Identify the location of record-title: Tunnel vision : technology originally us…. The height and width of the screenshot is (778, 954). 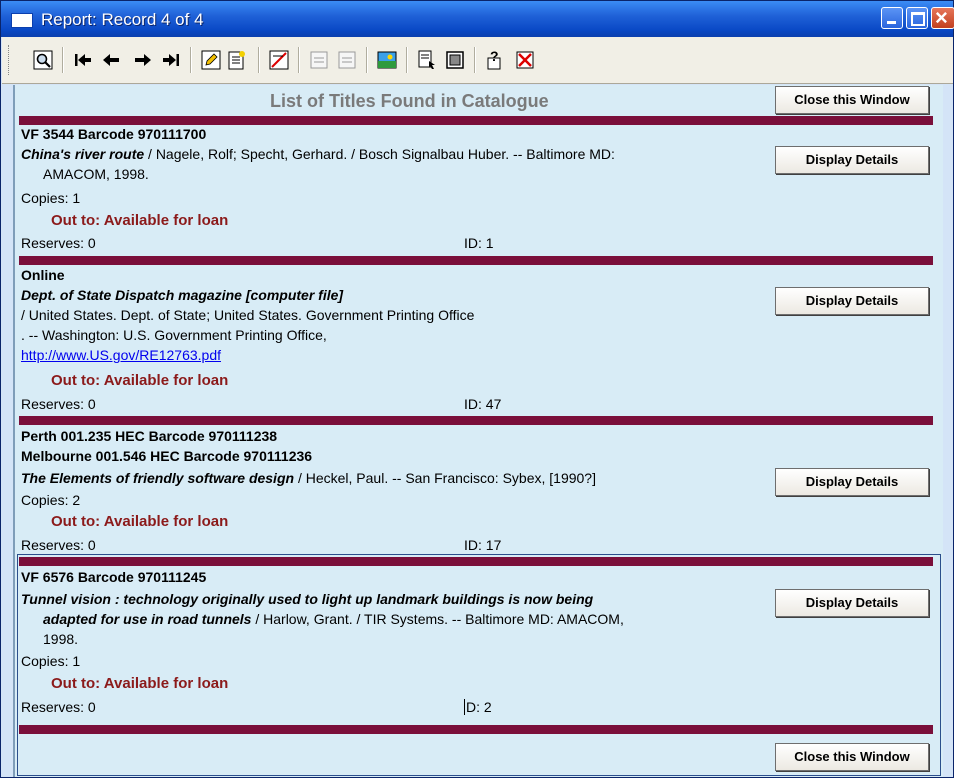
(307, 599).